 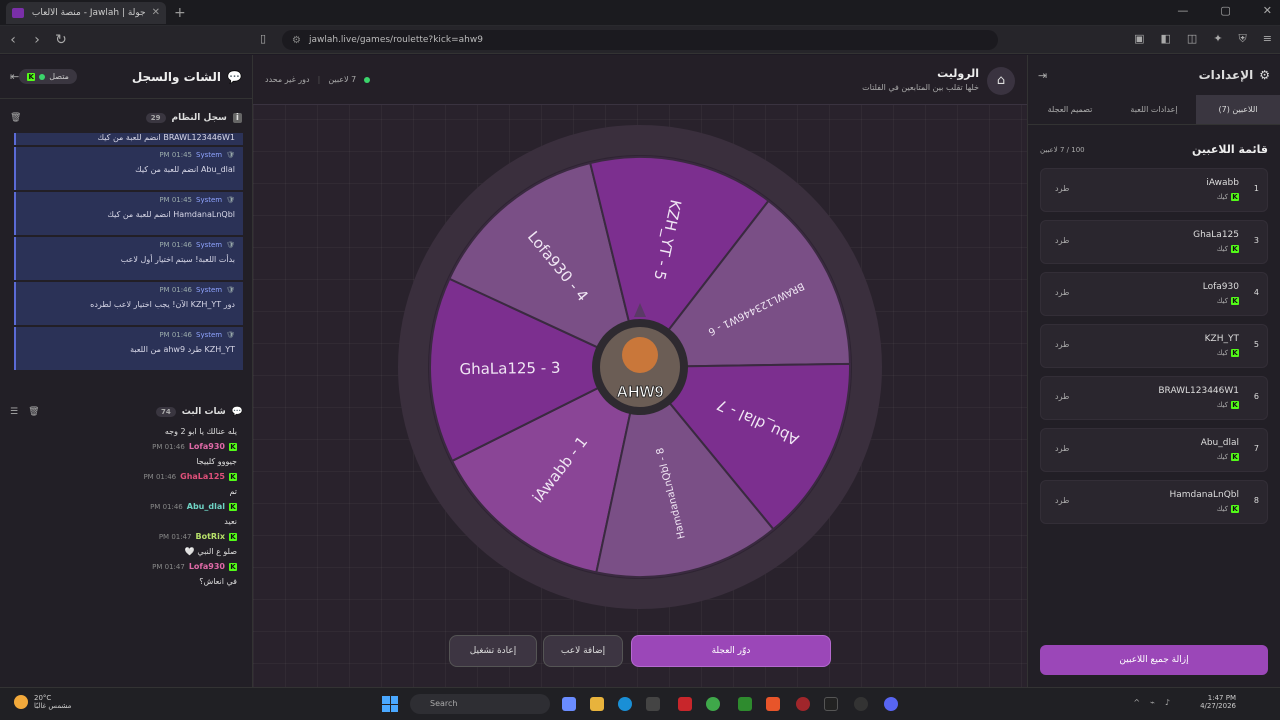 What do you see at coordinates (126, 431) in the screenshot?
I see `chat-message: يله عنالك يا ابو 2 وجه` at bounding box center [126, 431].